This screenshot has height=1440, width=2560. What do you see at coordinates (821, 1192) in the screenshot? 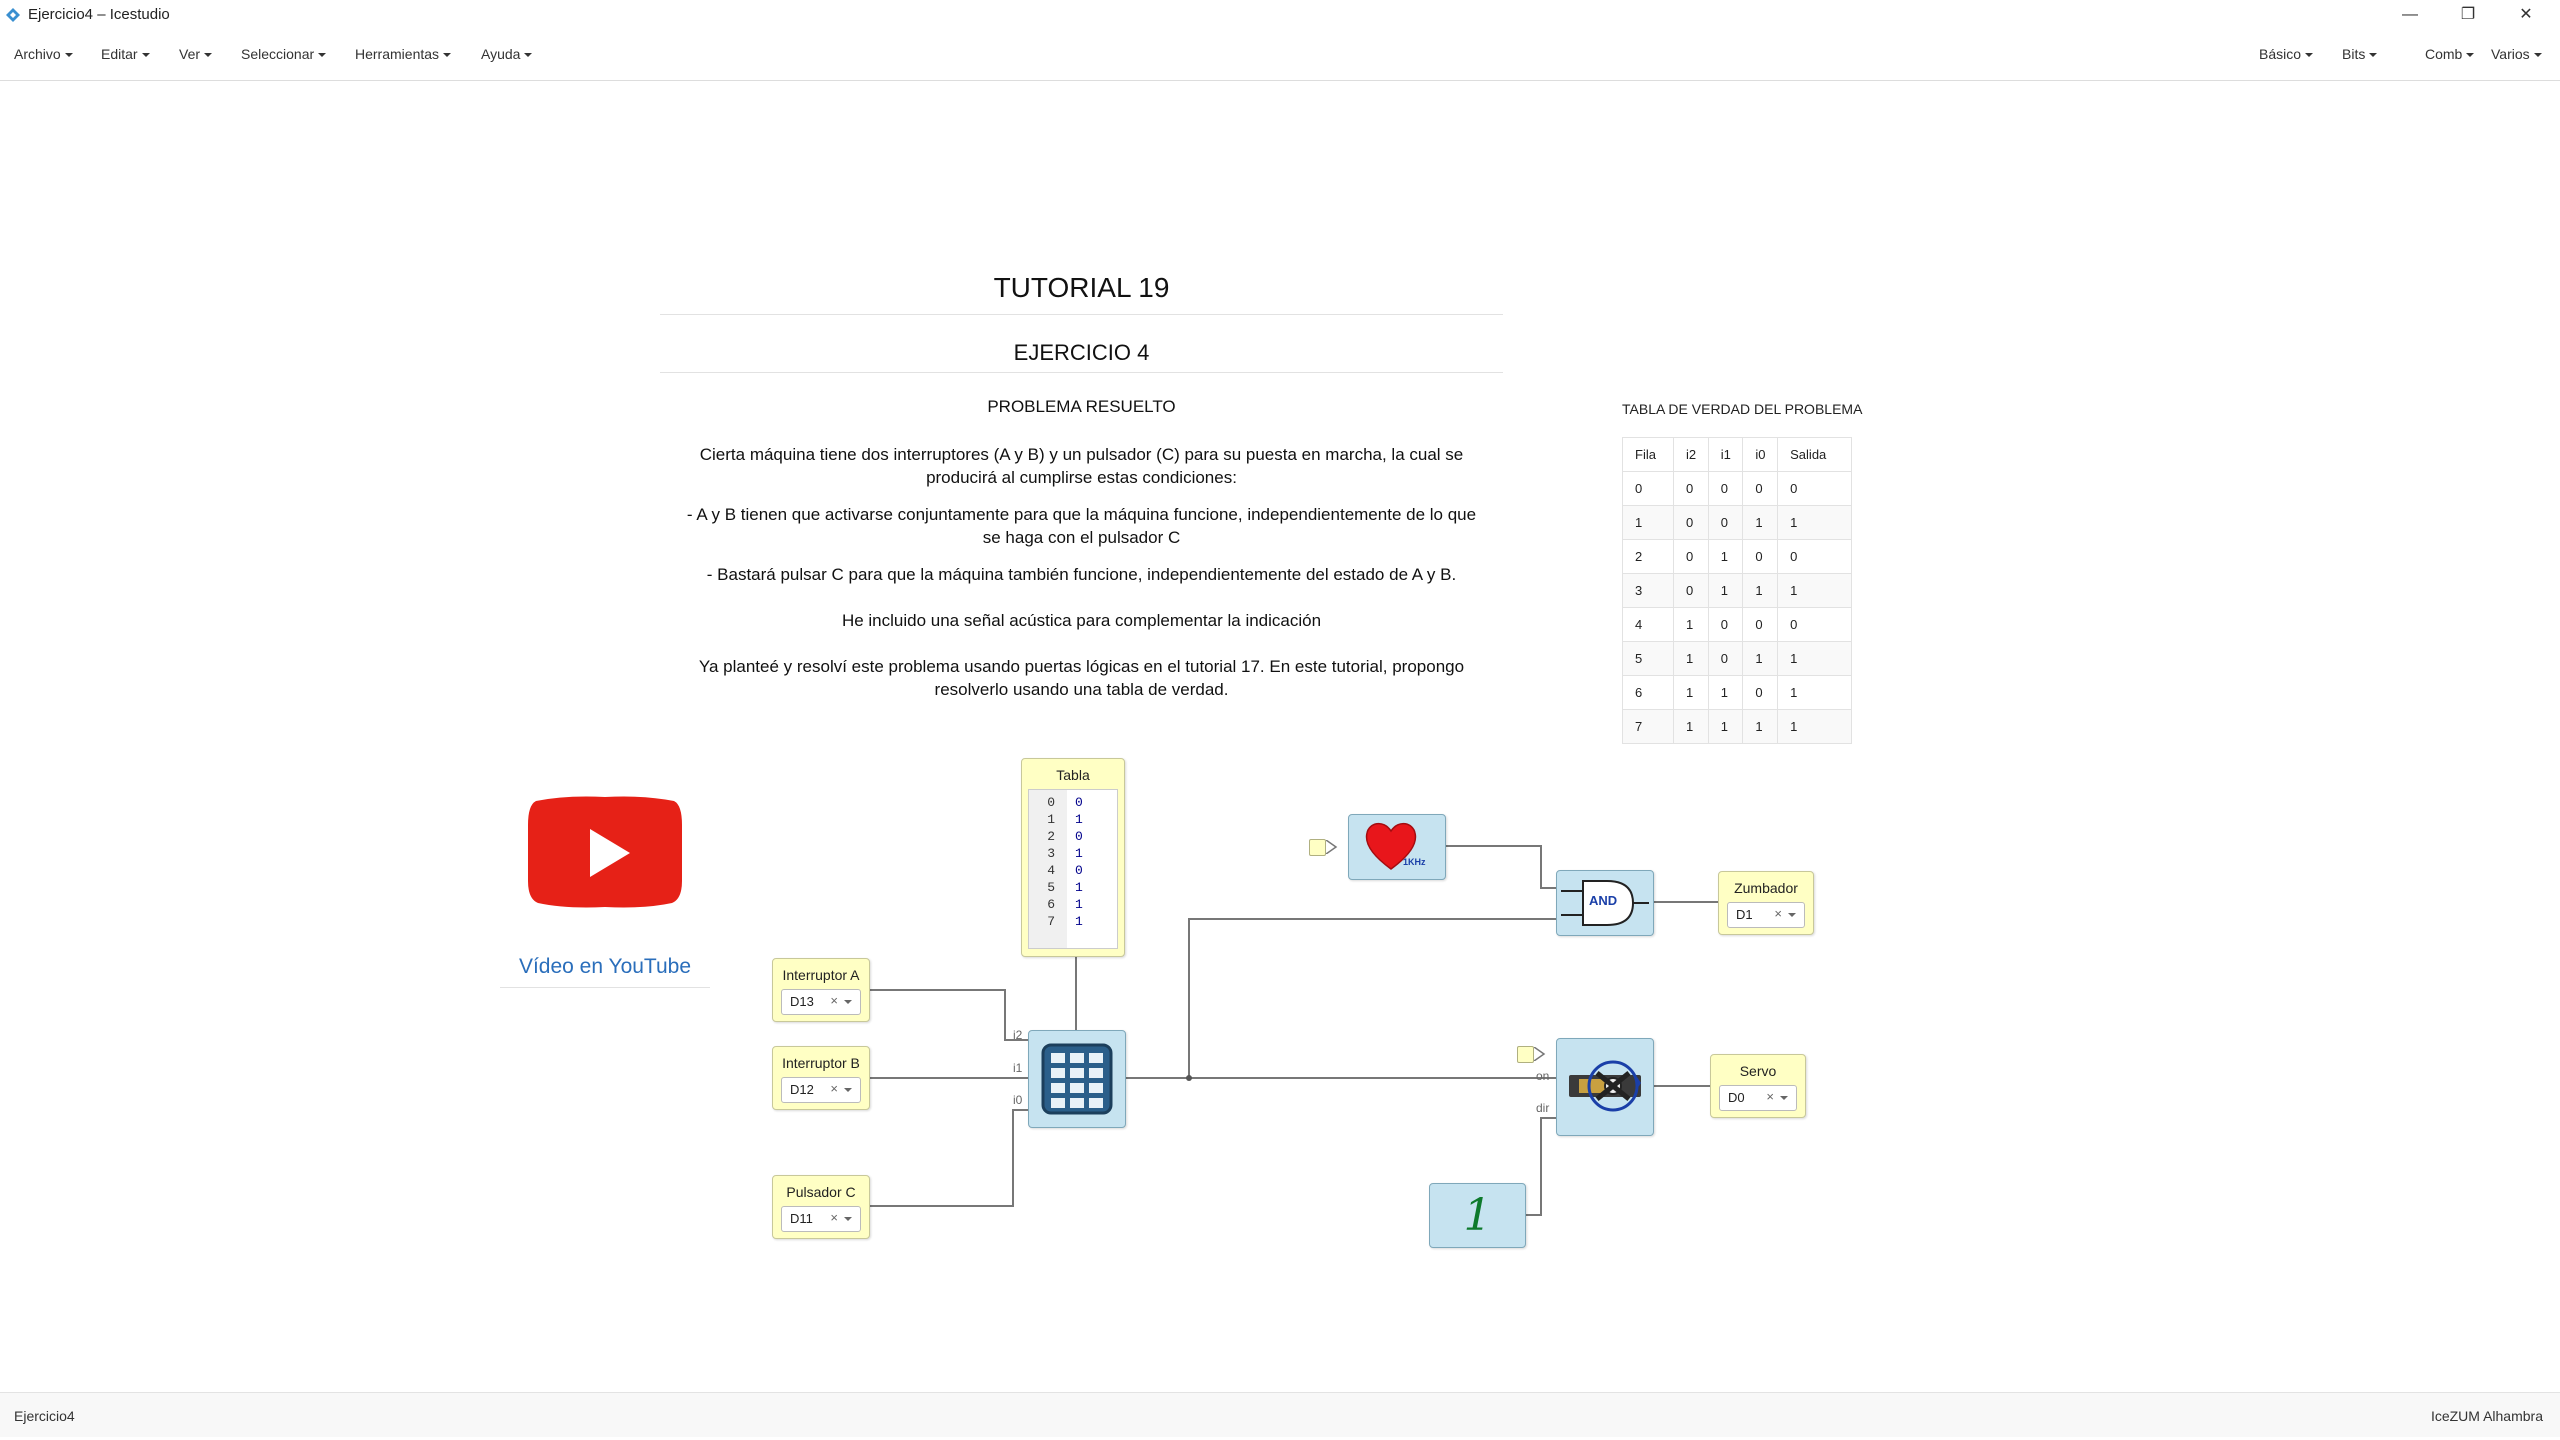
I see `pulsador-c-label: Pulsador C` at bounding box center [821, 1192].